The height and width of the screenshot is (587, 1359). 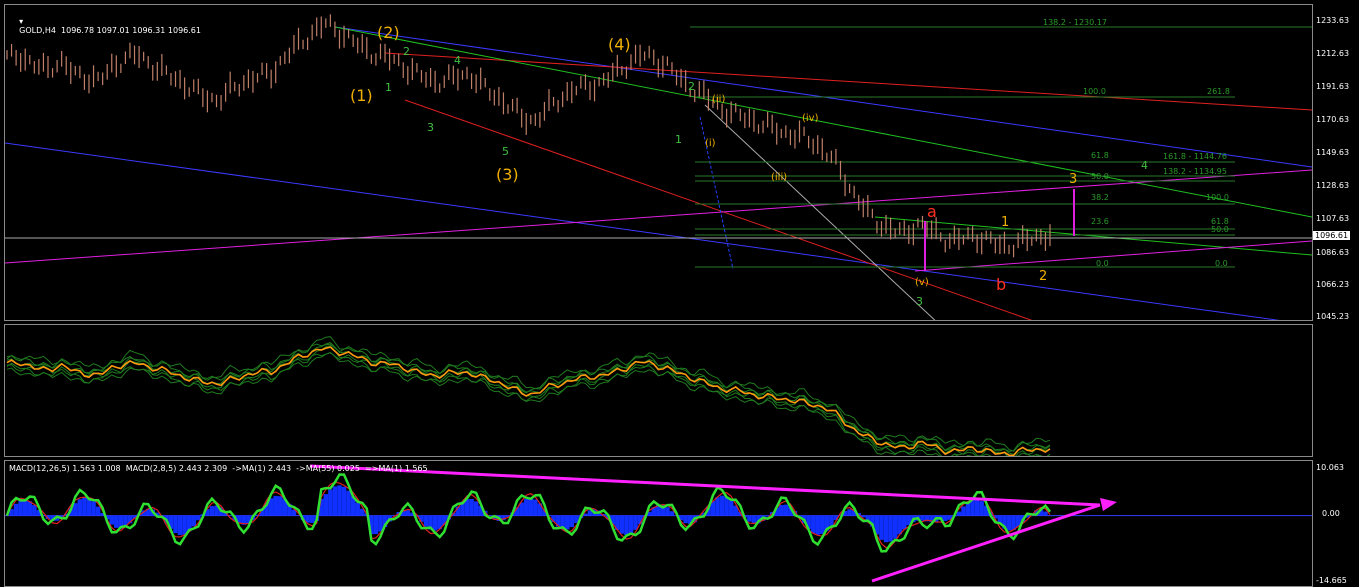 What do you see at coordinates (1333, 20) in the screenshot?
I see `price-tick: 1233.63` at bounding box center [1333, 20].